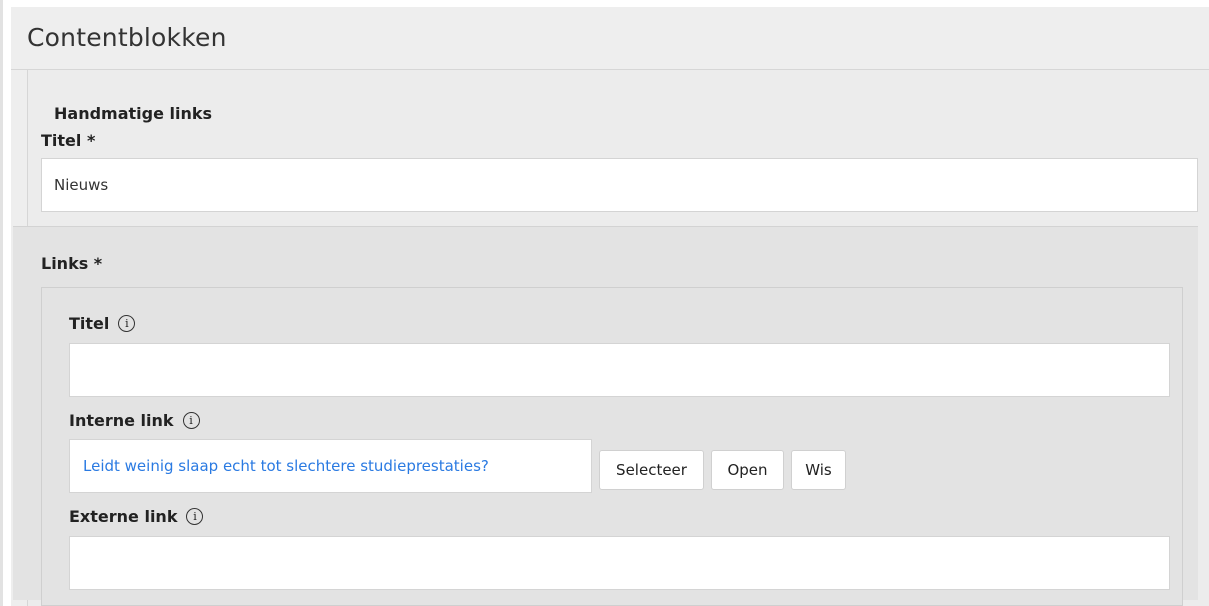 The width and height of the screenshot is (1209, 606). I want to click on titel-required-label-text: Titel *, so click(68, 140).